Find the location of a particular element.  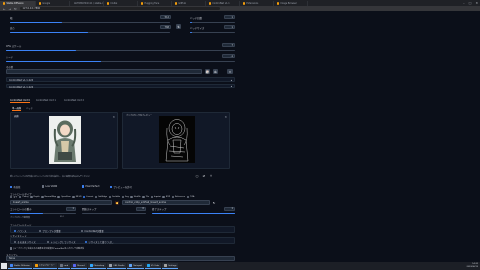

cfg-input: 7 is located at coordinates (228, 45).